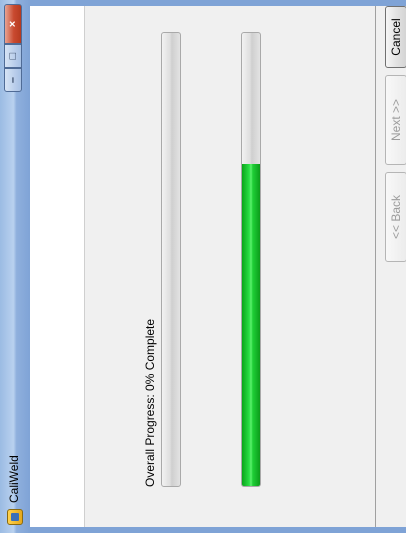  I want to click on overall-progress-bar, so click(171, 259).